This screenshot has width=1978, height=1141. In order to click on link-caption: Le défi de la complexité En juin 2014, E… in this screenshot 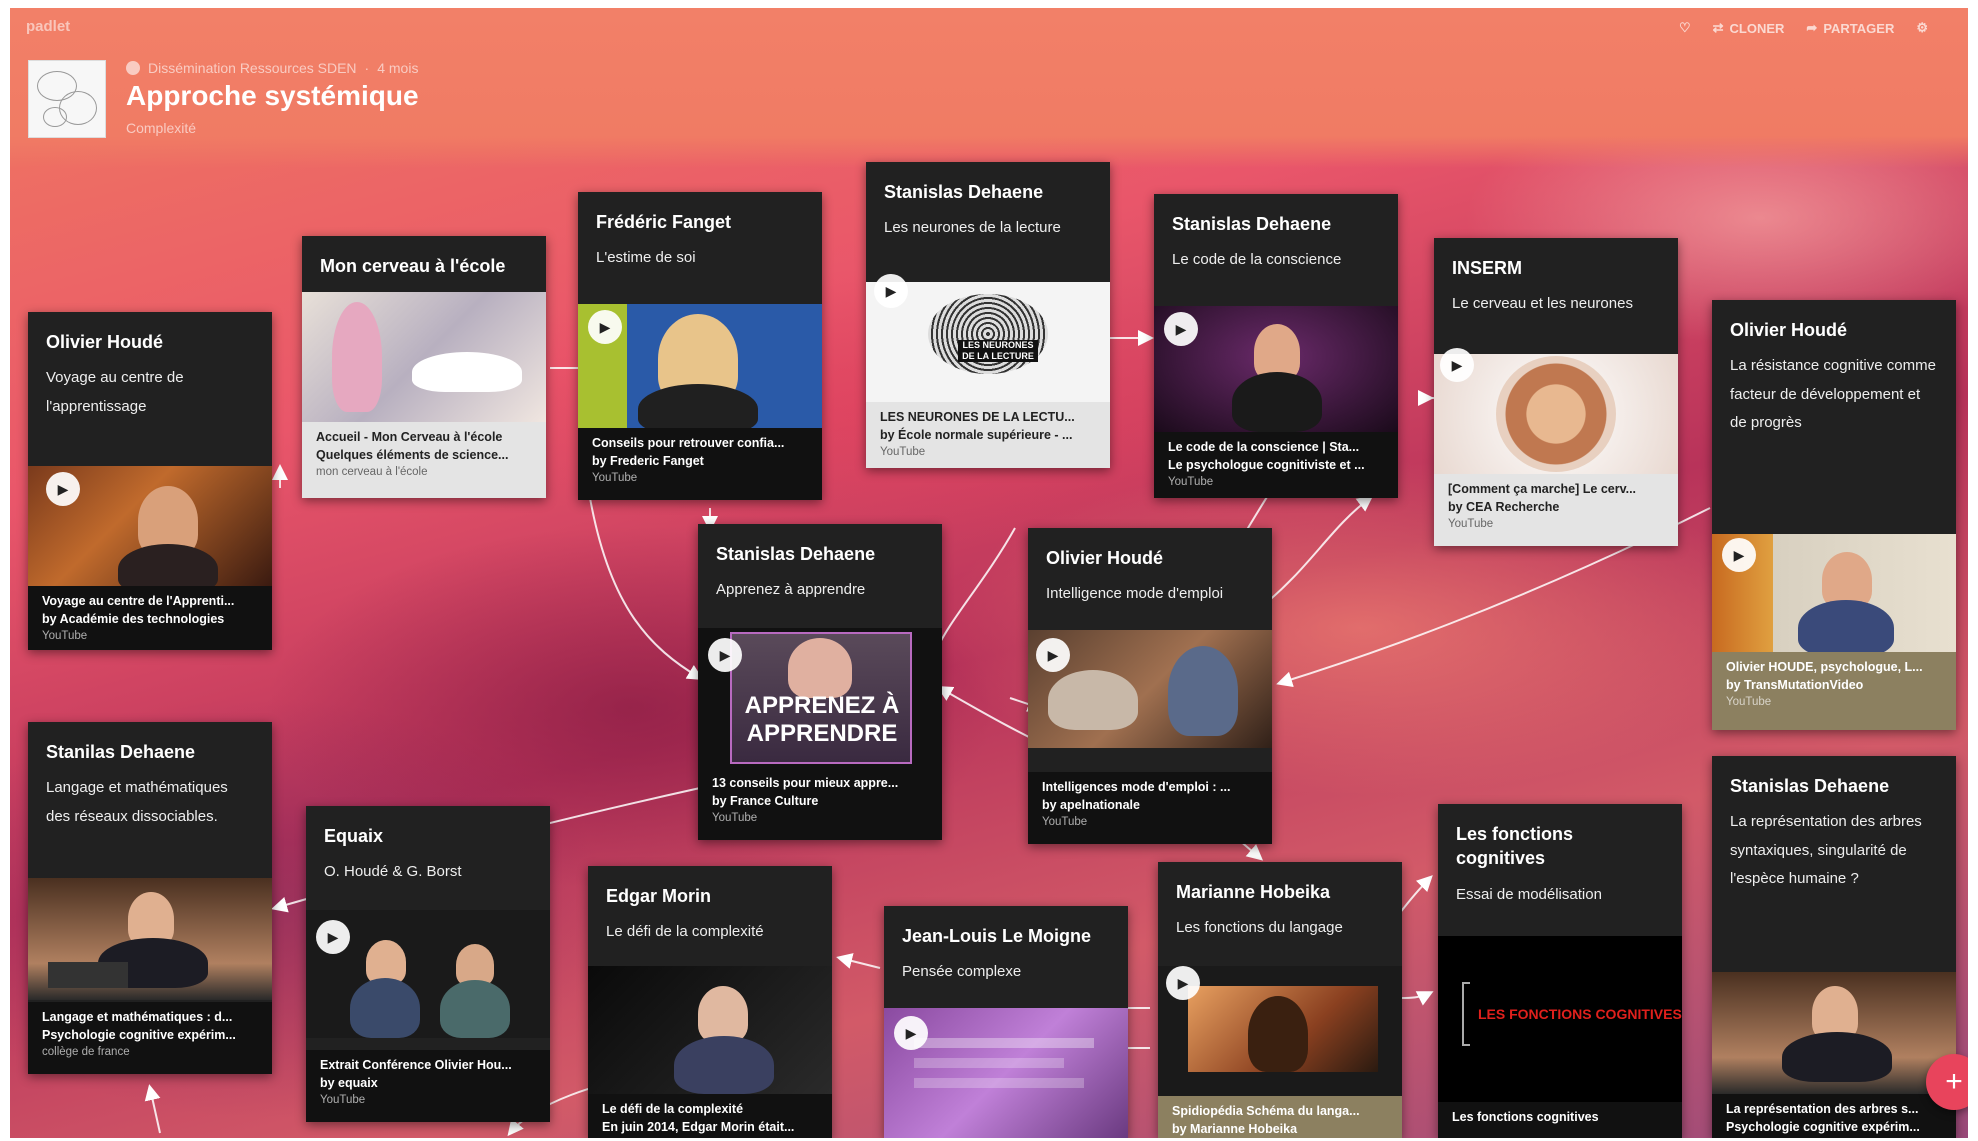, I will do `click(710, 1116)`.